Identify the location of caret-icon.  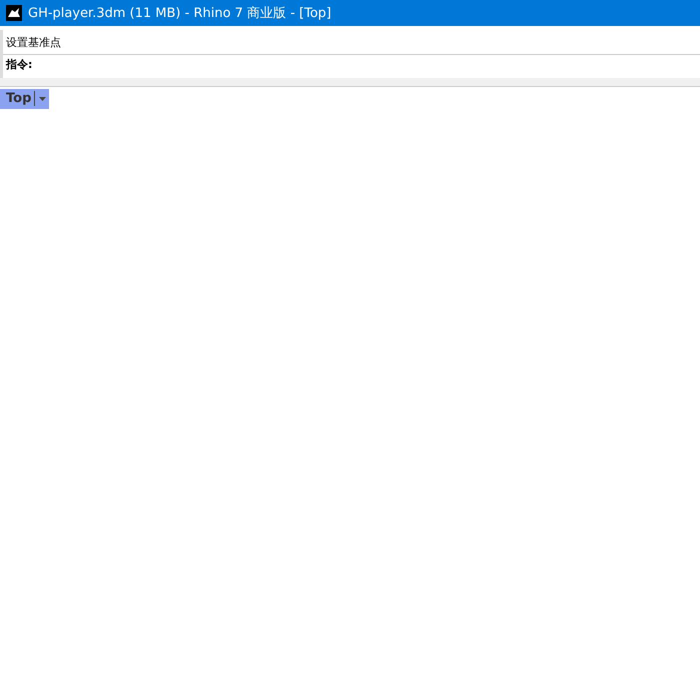
(43, 99).